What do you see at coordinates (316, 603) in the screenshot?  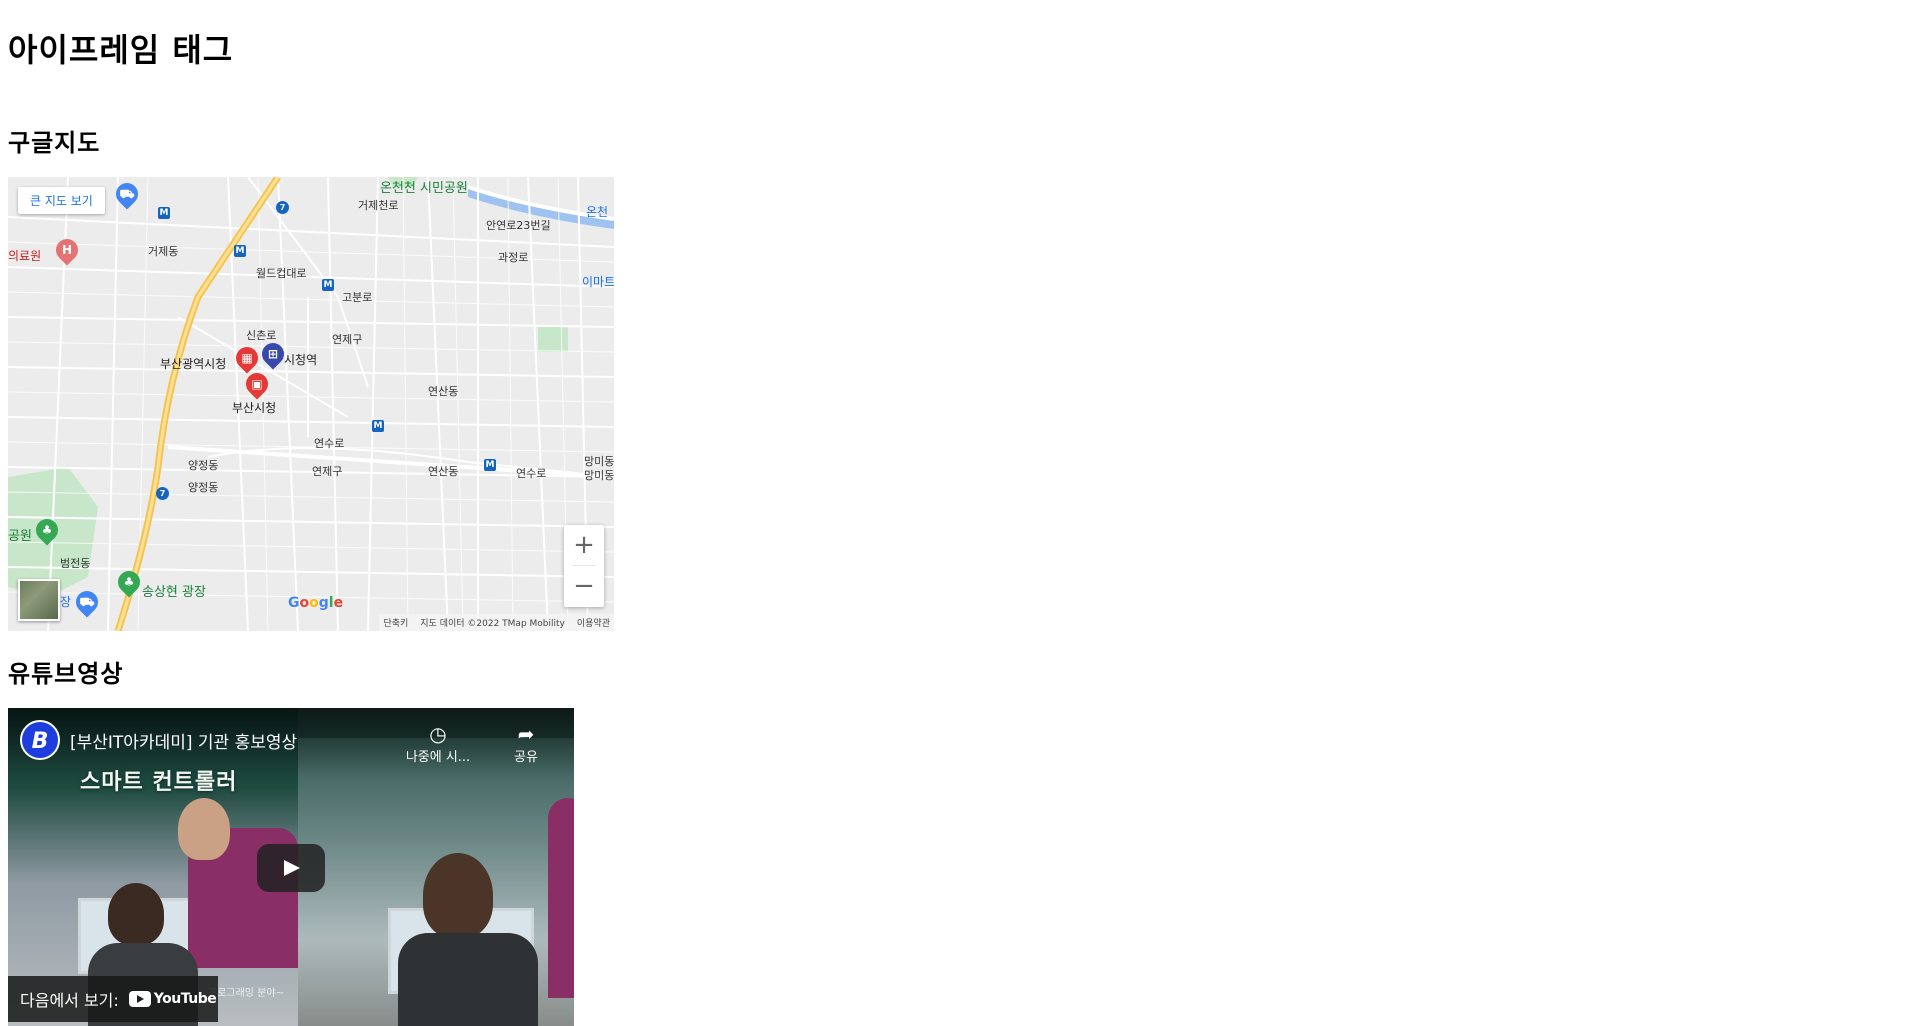 I see `google-logo: Google` at bounding box center [316, 603].